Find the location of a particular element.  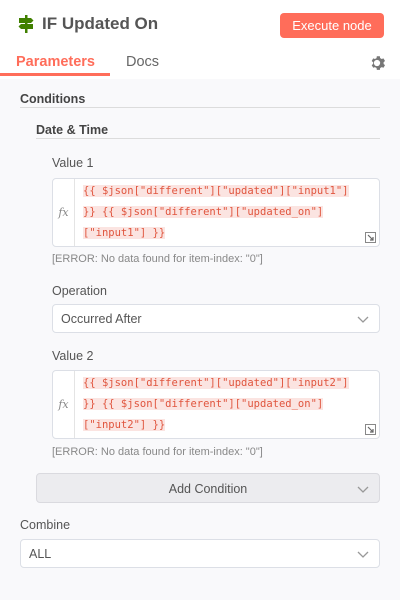

conditions-divider is located at coordinates (200, 107).